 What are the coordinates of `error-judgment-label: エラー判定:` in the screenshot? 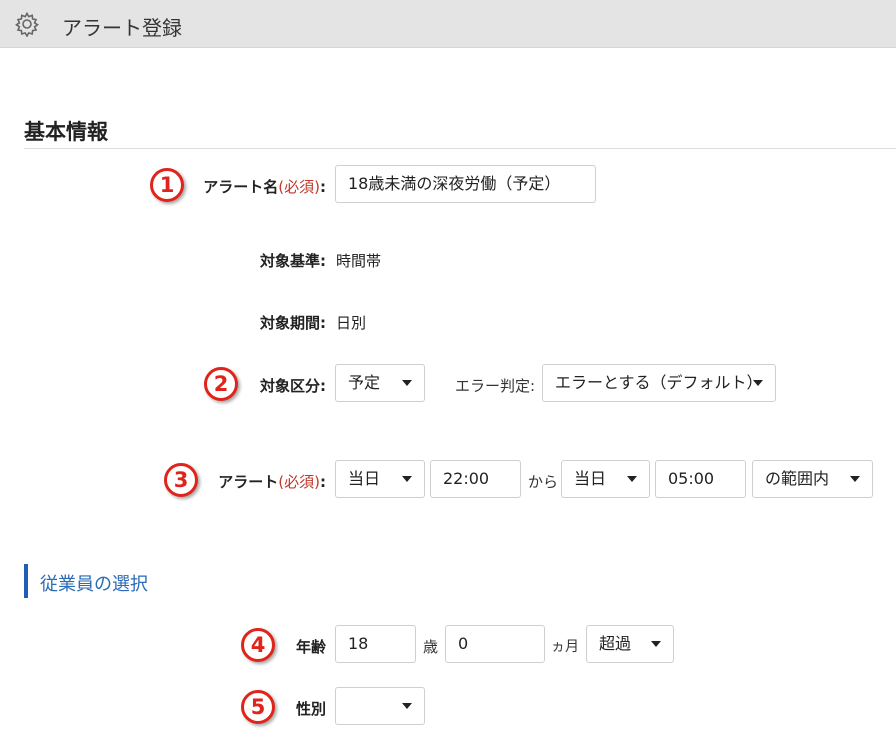 It's located at (495, 386).